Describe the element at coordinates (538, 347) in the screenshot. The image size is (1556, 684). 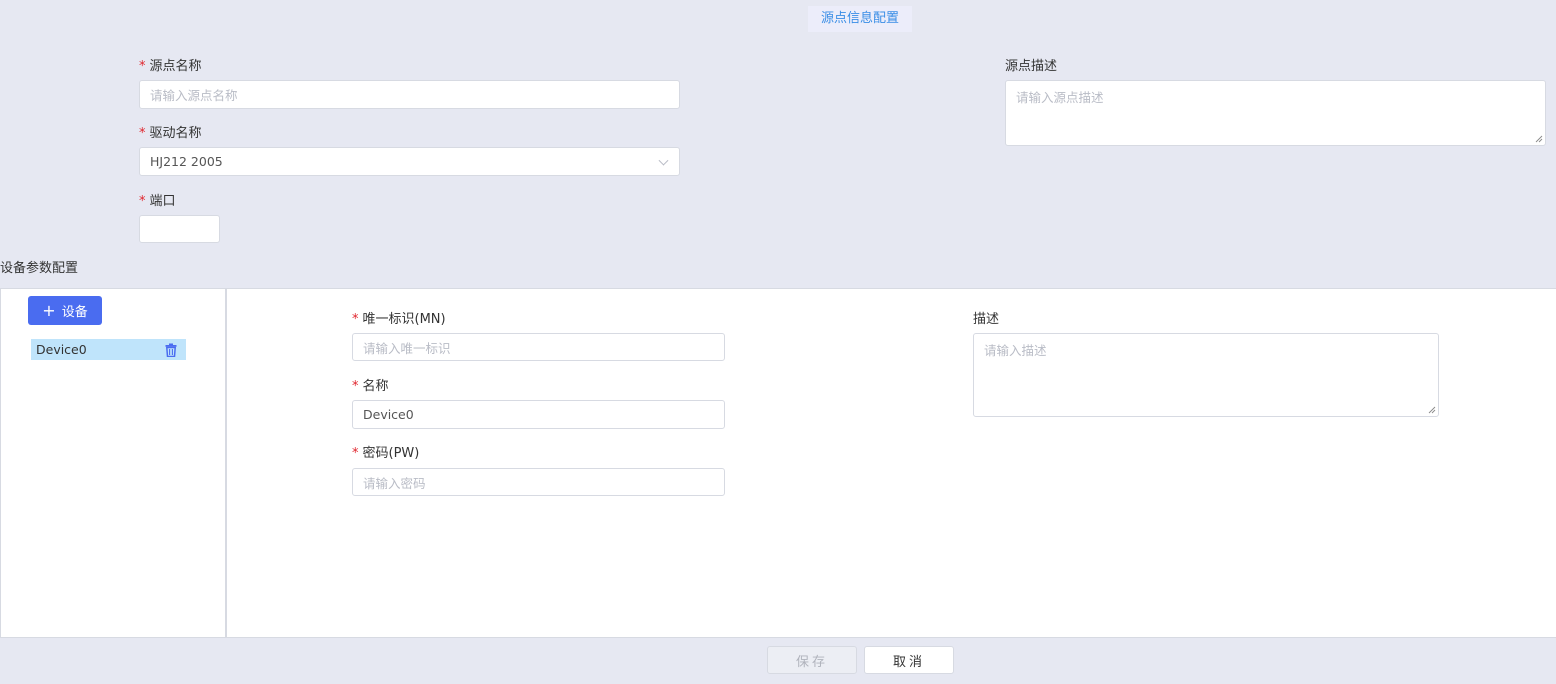
I see `device-mn-input: 请输入唯一标识` at that location.